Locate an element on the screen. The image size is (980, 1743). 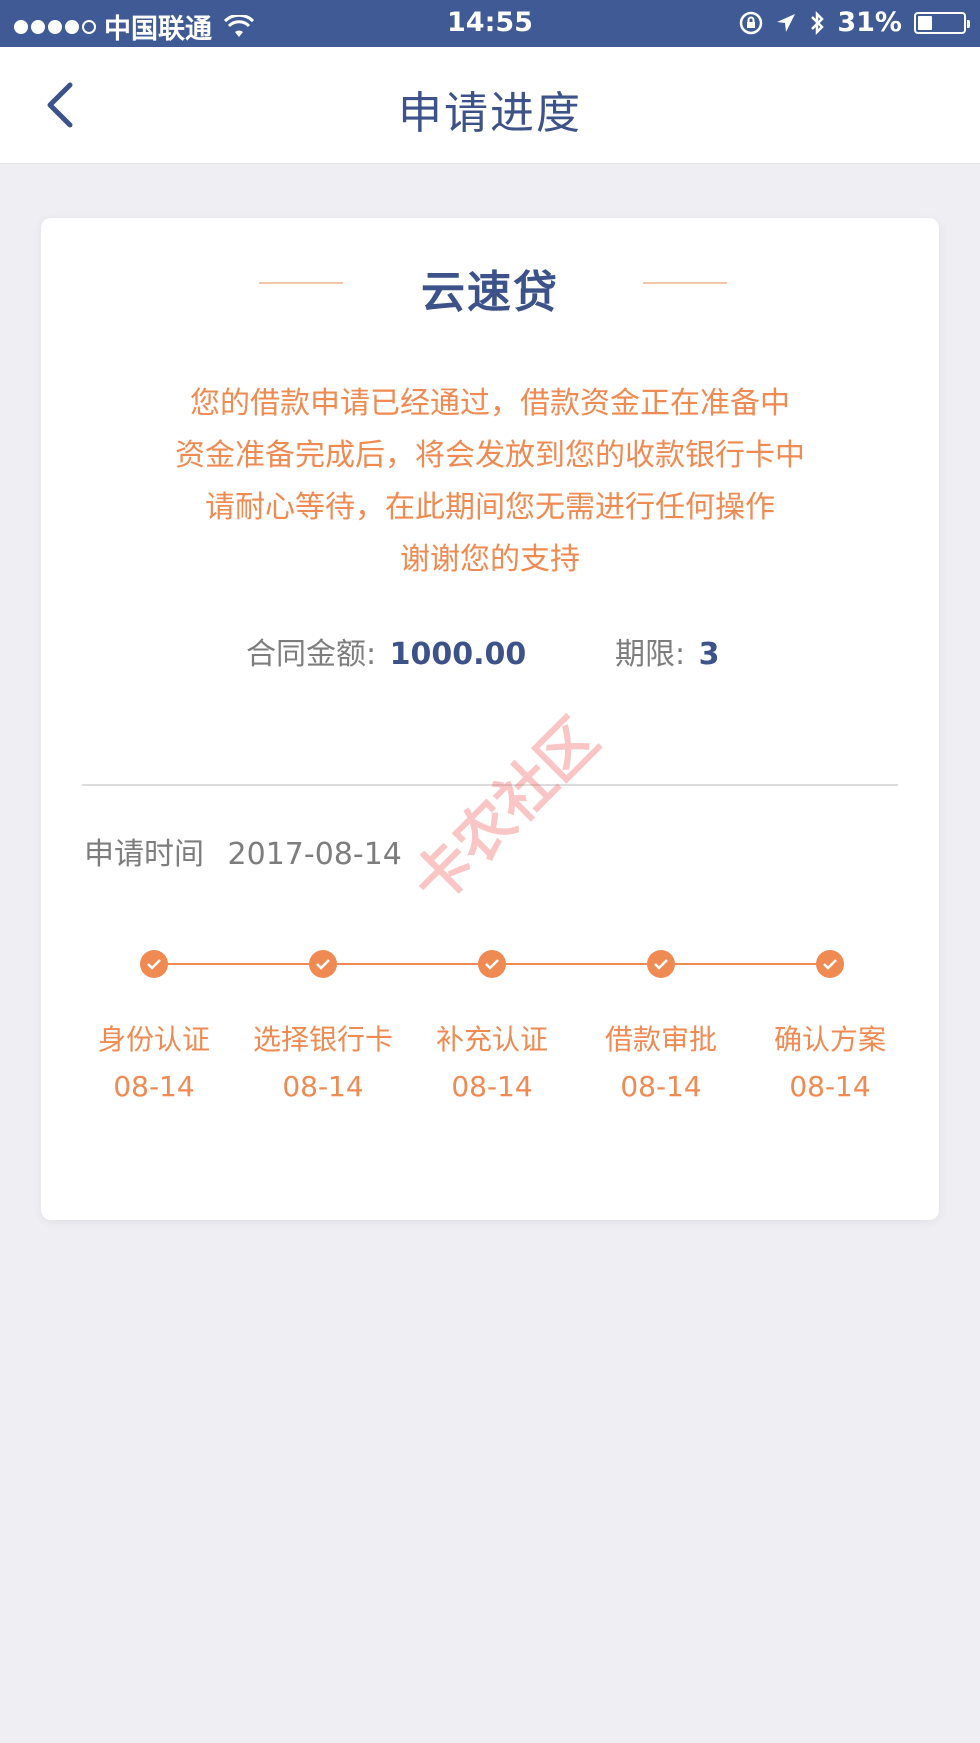
nav-bar: 申请进度 is located at coordinates (490, 105).